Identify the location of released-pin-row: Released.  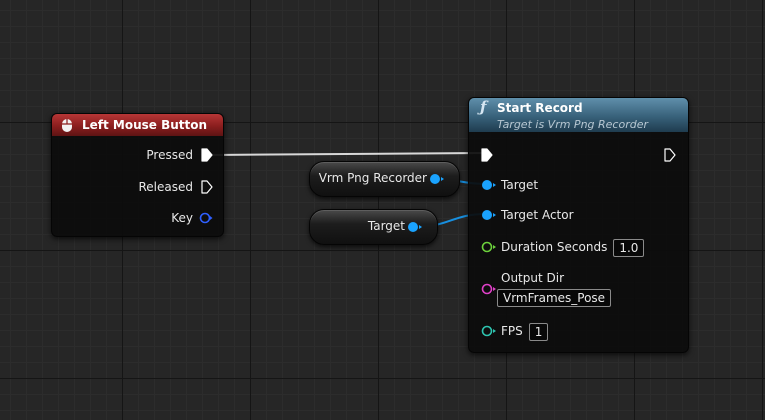
(175, 187).